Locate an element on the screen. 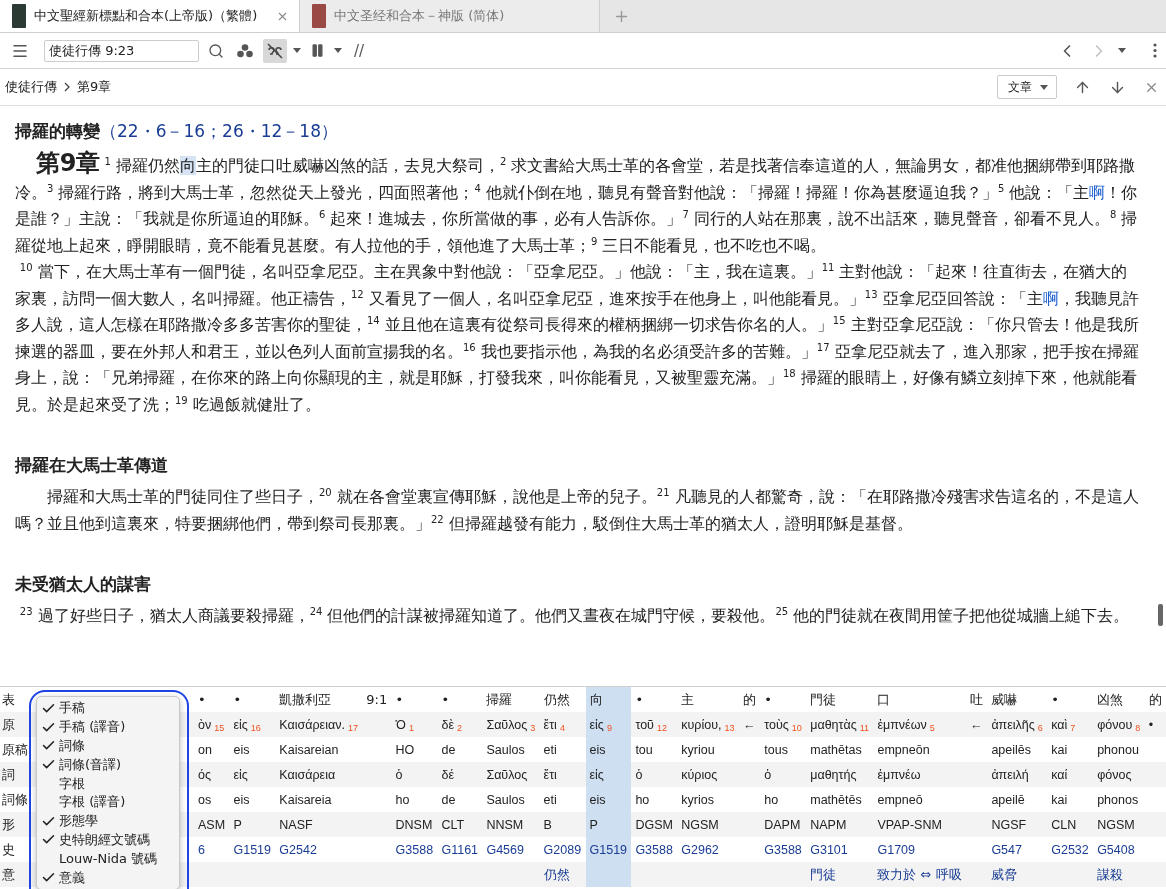  menu-item: 意義 is located at coordinates (108, 877).